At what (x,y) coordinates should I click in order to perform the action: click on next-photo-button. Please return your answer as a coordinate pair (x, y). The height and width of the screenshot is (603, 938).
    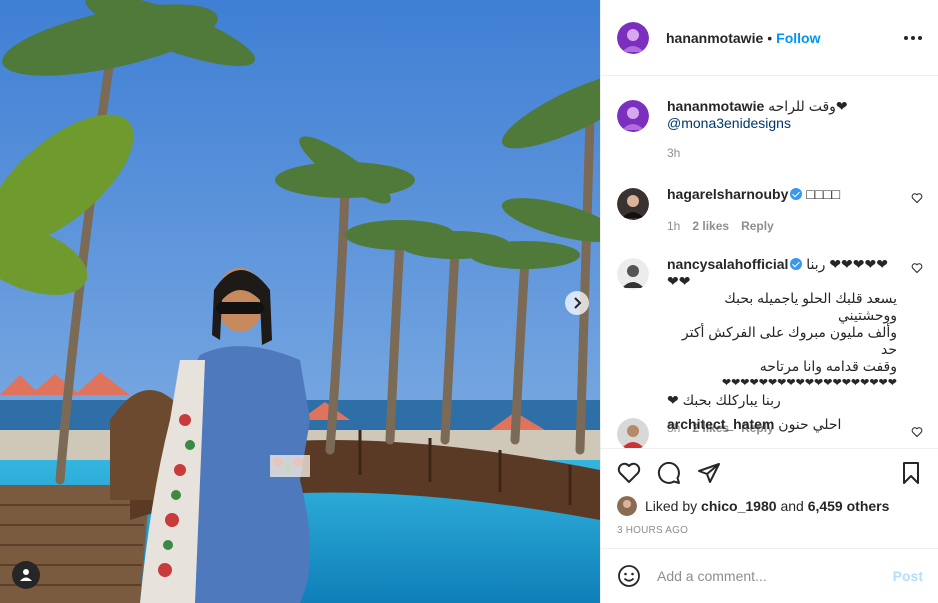
    Looking at the image, I should click on (577, 303).